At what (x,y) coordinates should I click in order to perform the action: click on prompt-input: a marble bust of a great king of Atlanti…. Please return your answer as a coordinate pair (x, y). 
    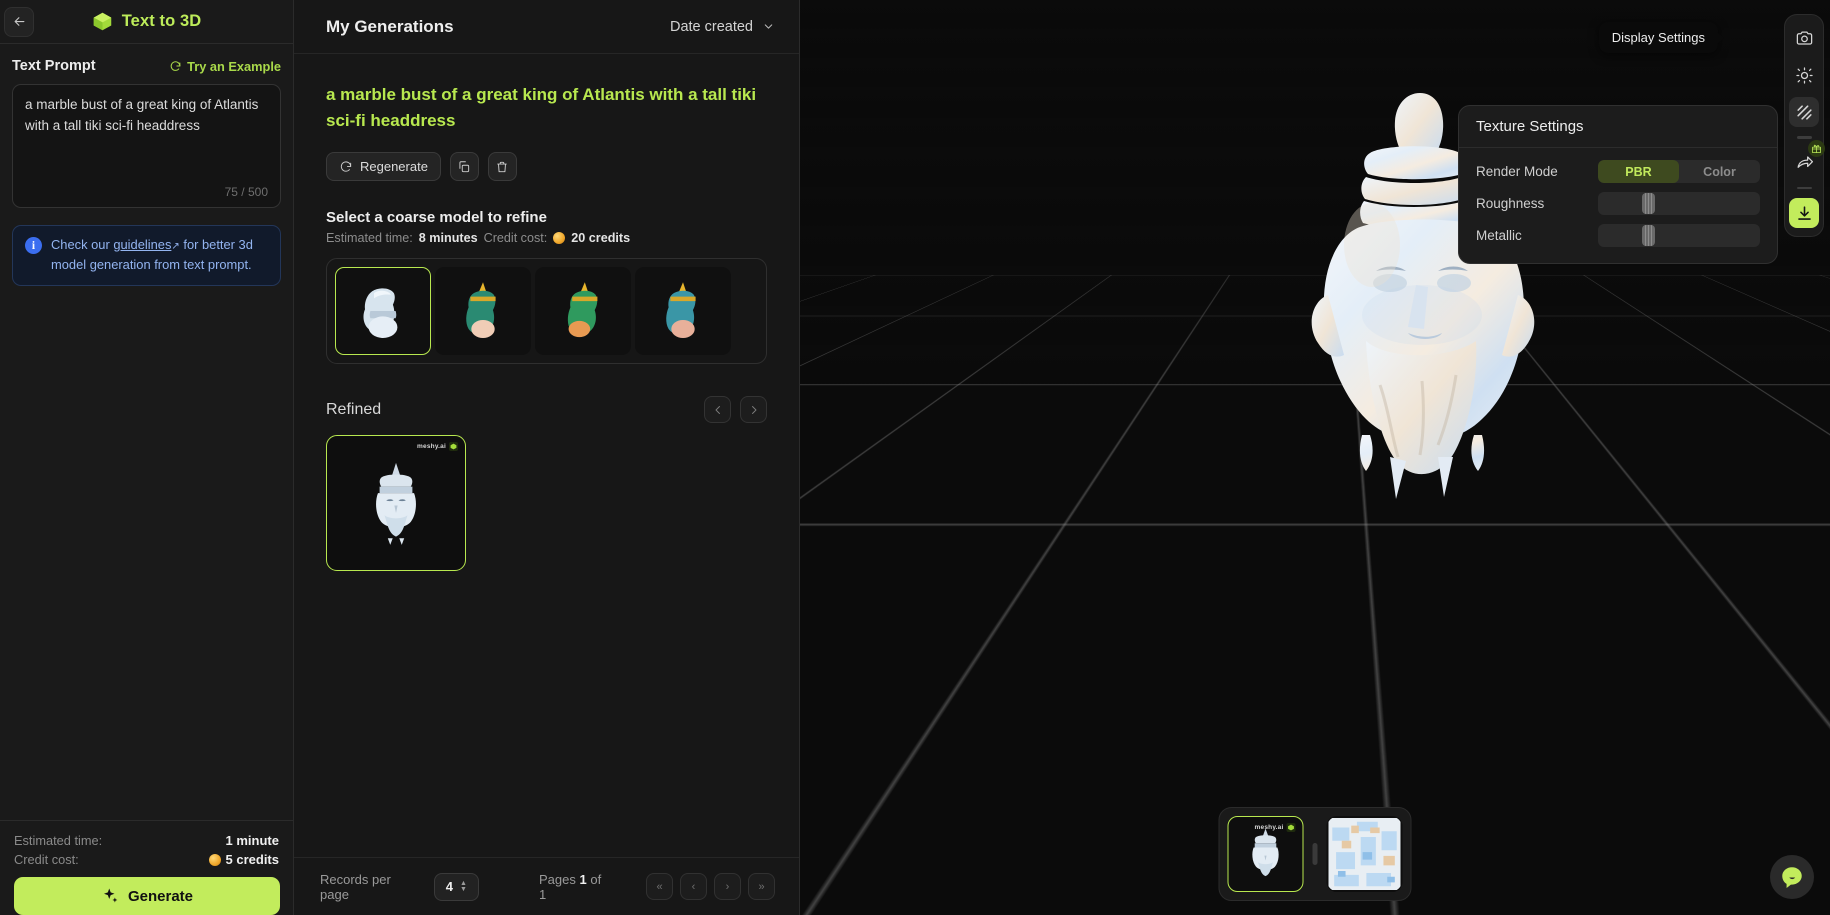
    Looking at the image, I should click on (146, 146).